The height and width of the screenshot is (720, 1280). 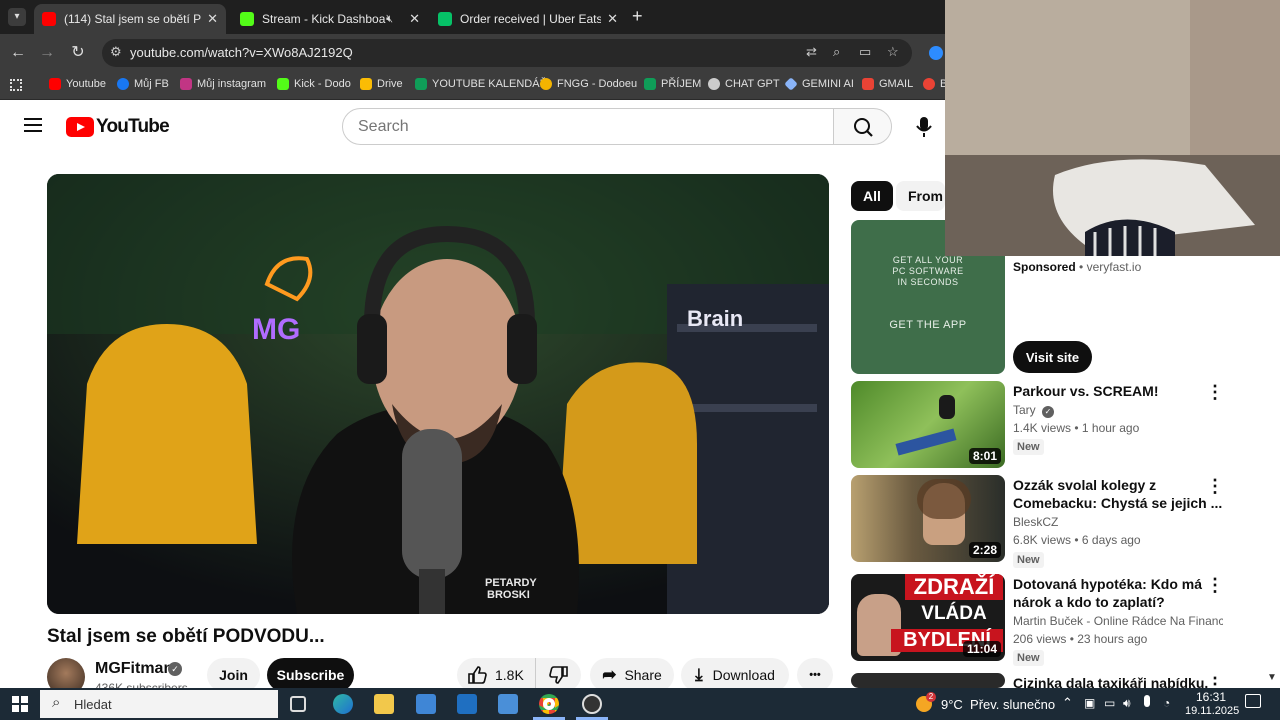 What do you see at coordinates (836, 52) in the screenshot?
I see `zoom-icon: ⌕` at bounding box center [836, 52].